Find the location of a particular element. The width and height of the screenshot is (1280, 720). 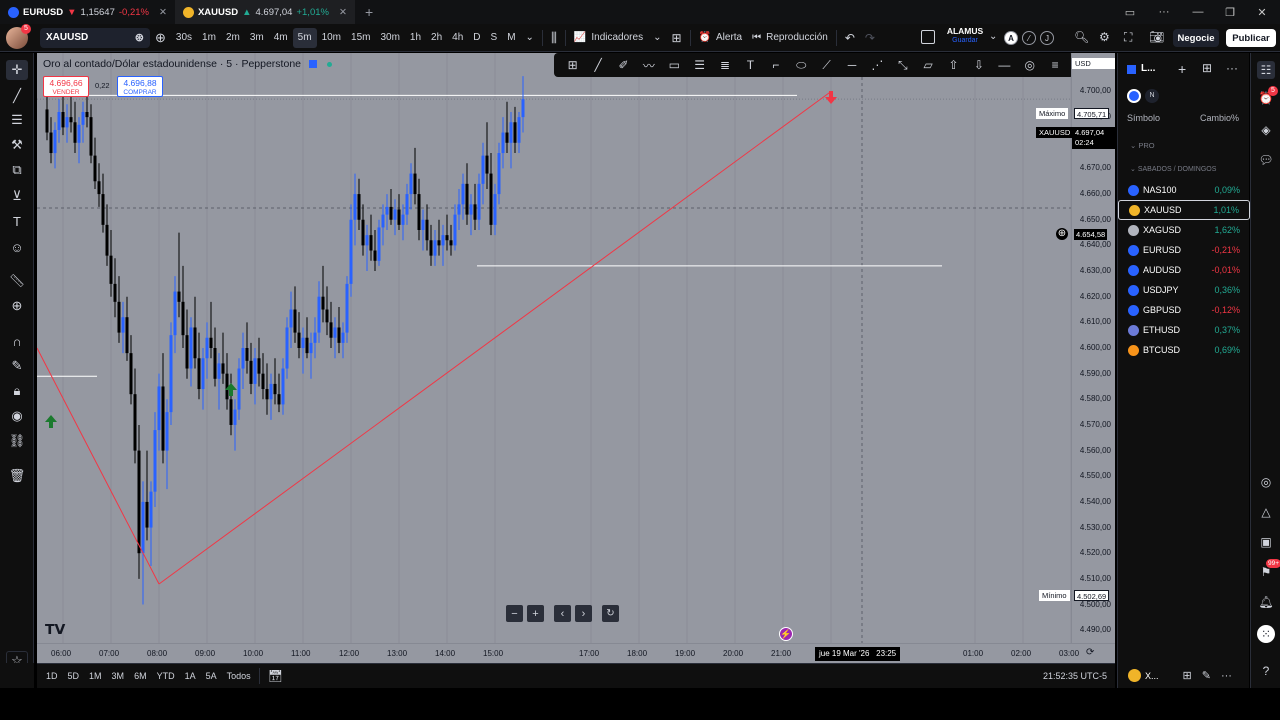

interval-5m: 5m is located at coordinates (304, 37).